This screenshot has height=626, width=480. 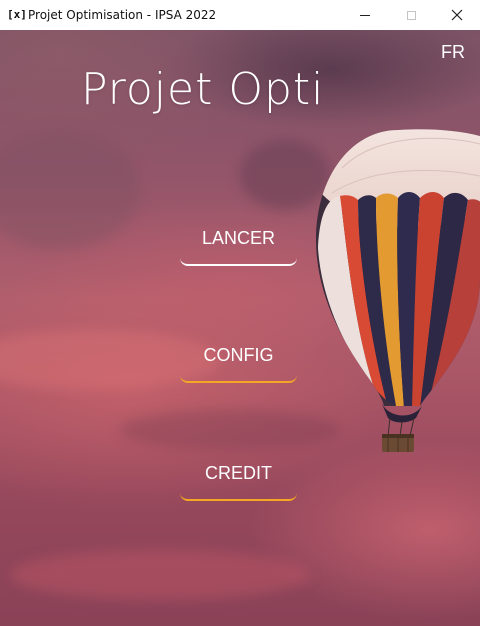 I want to click on app-x-icon: [x], so click(x=17, y=14).